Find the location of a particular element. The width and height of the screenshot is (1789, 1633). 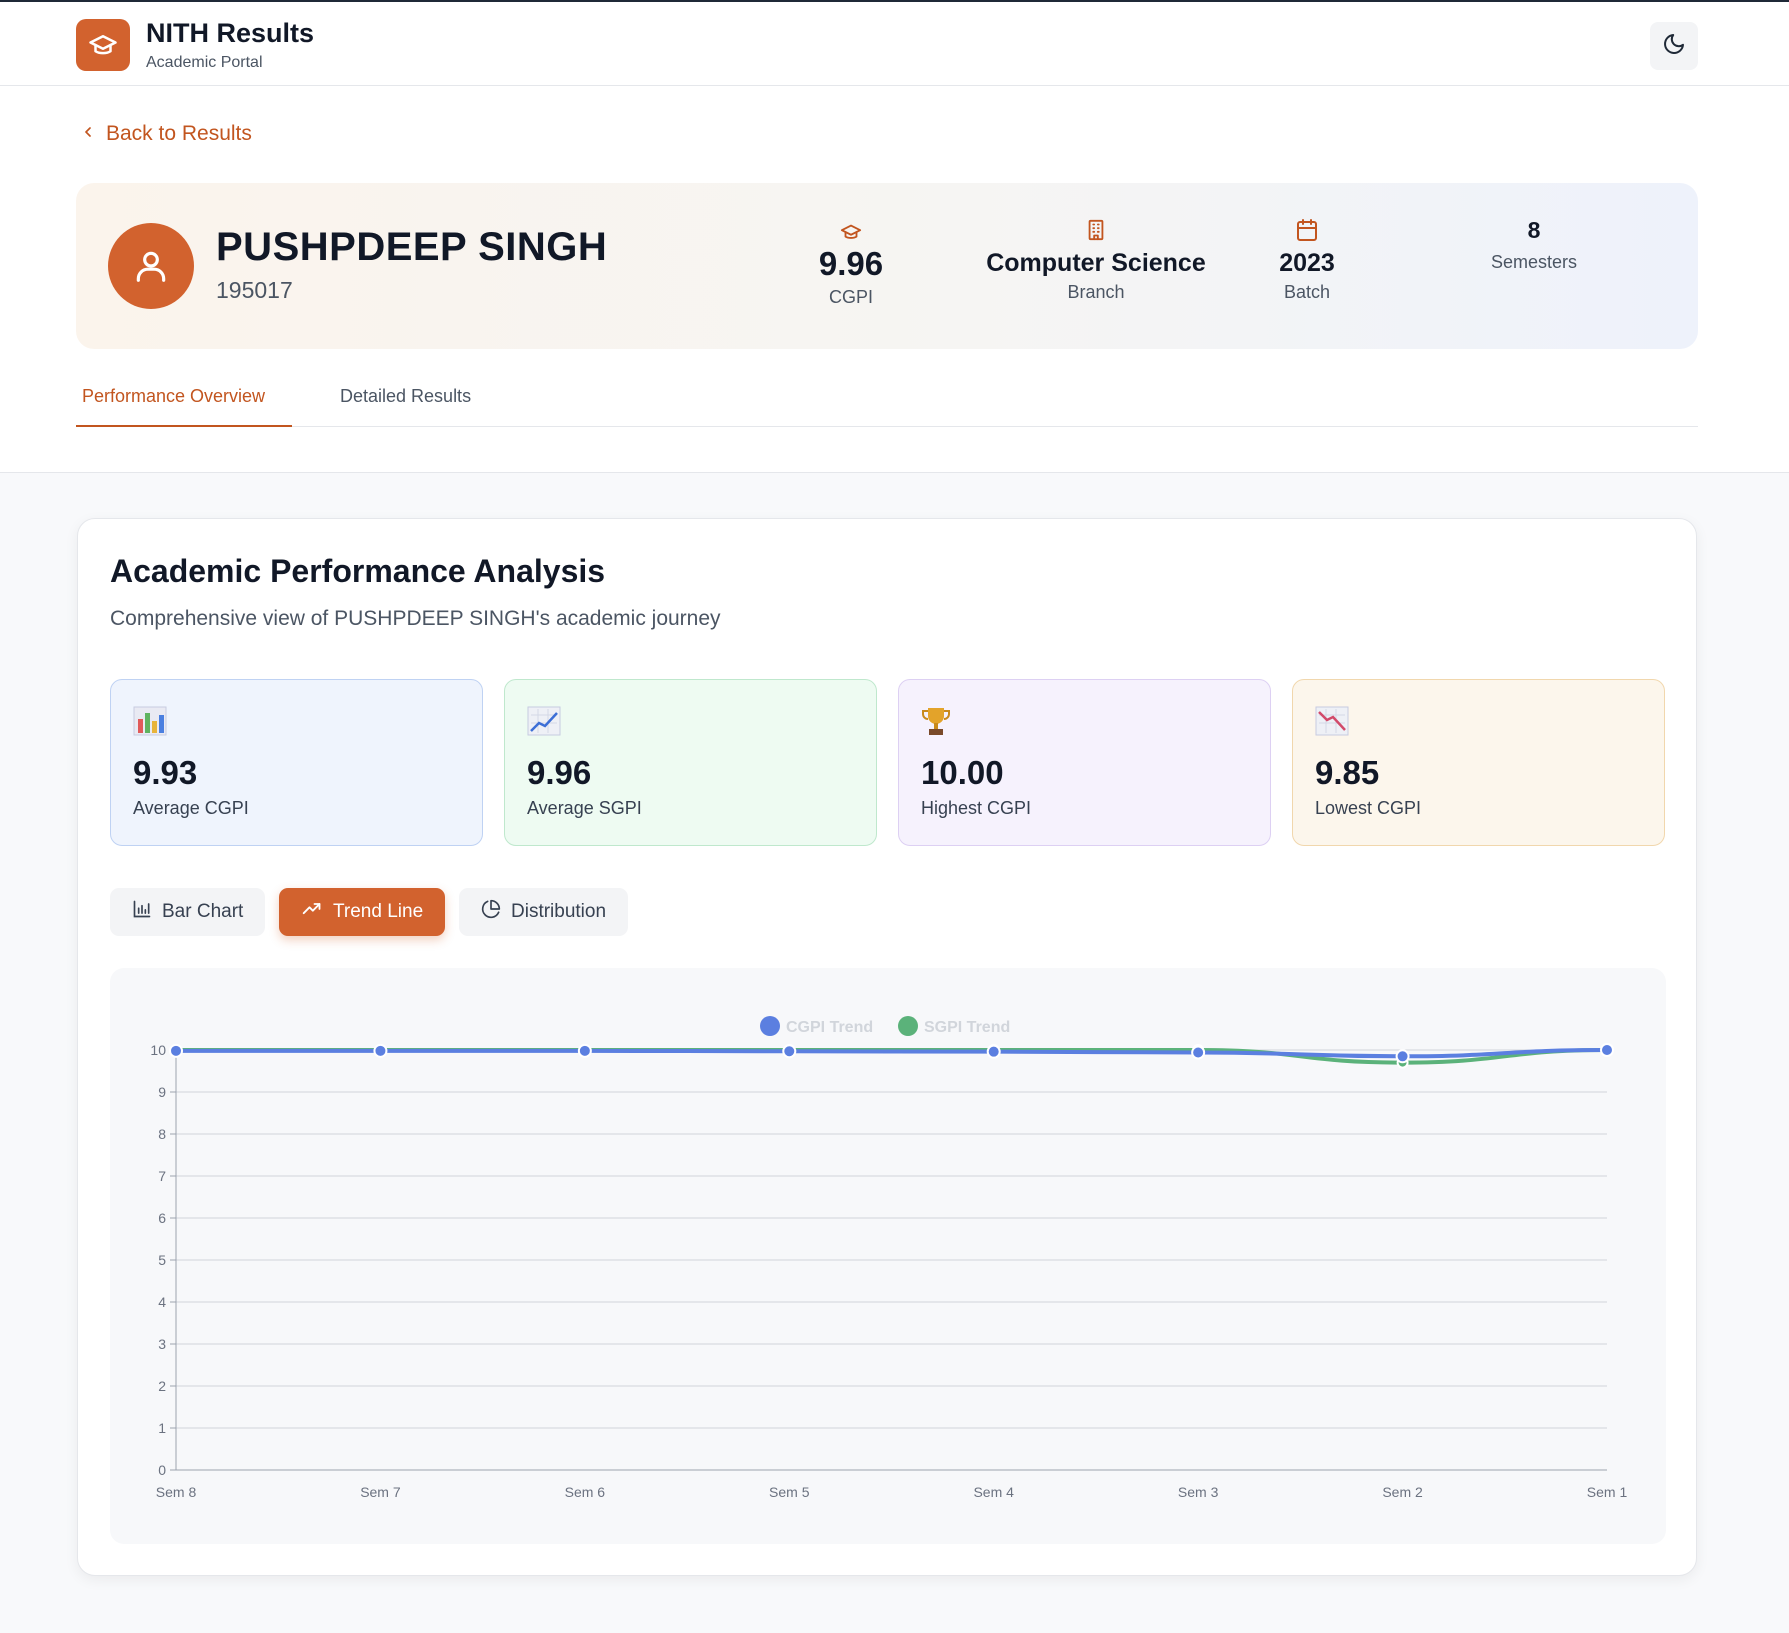

building-icon is located at coordinates (1096, 228).